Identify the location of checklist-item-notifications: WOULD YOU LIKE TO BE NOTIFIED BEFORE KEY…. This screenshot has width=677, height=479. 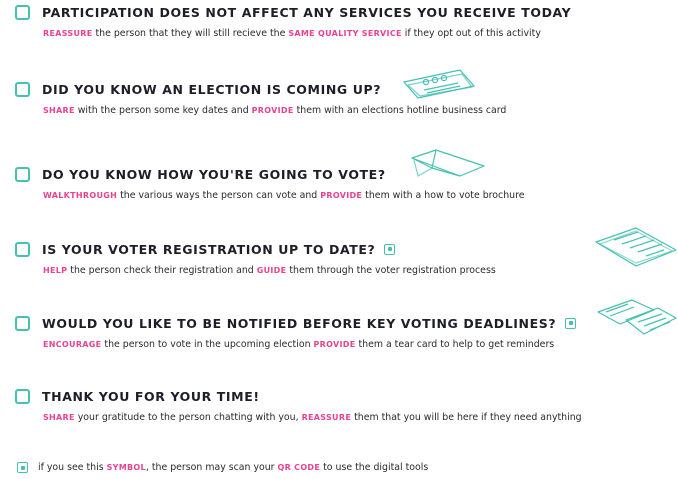
(346, 332).